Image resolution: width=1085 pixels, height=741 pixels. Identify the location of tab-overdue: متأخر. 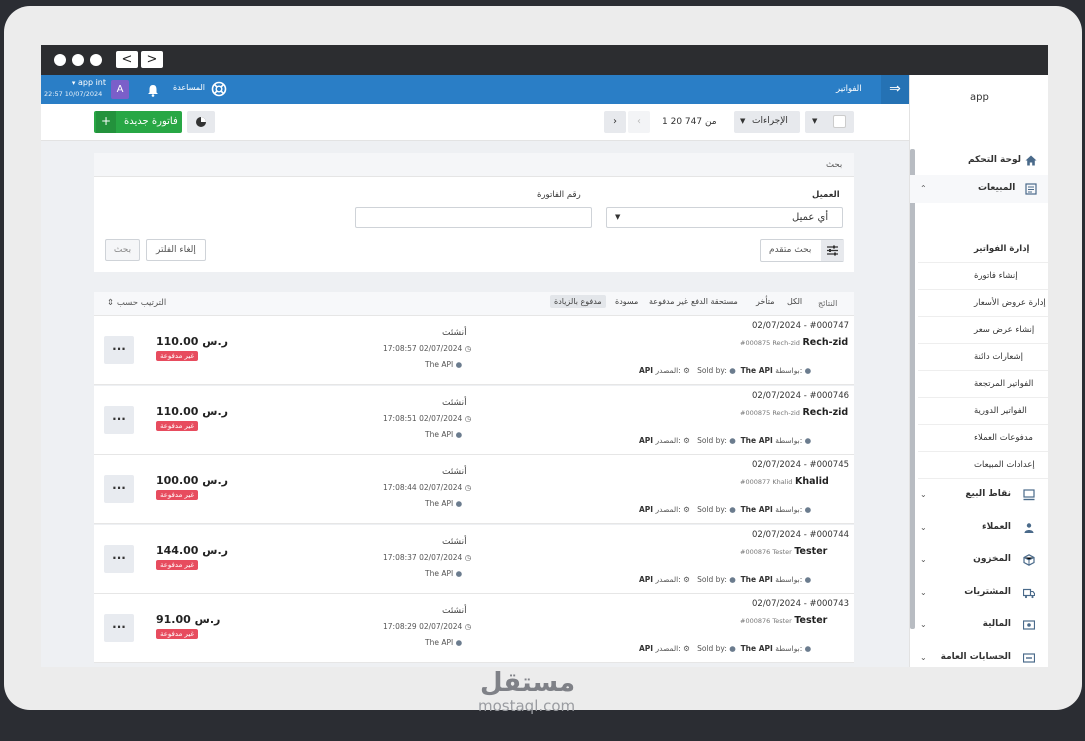
(765, 301).